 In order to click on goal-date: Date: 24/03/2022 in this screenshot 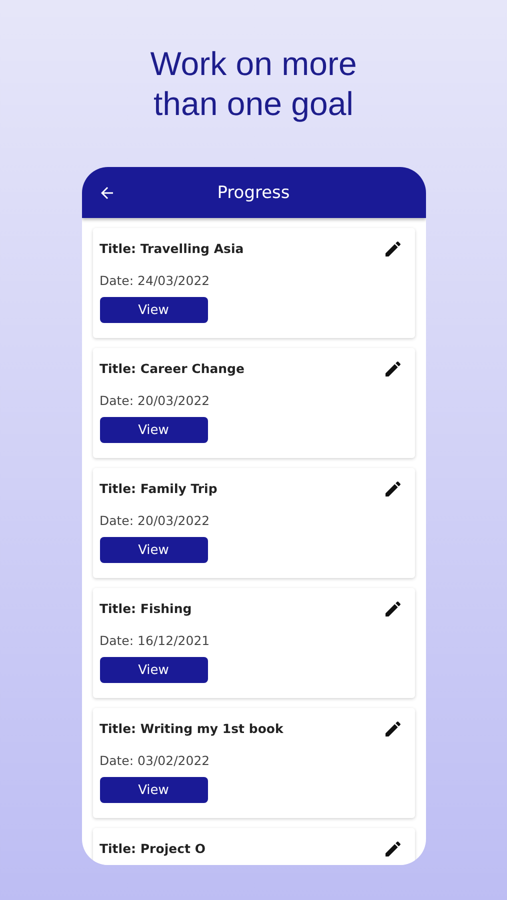, I will do `click(155, 280)`.